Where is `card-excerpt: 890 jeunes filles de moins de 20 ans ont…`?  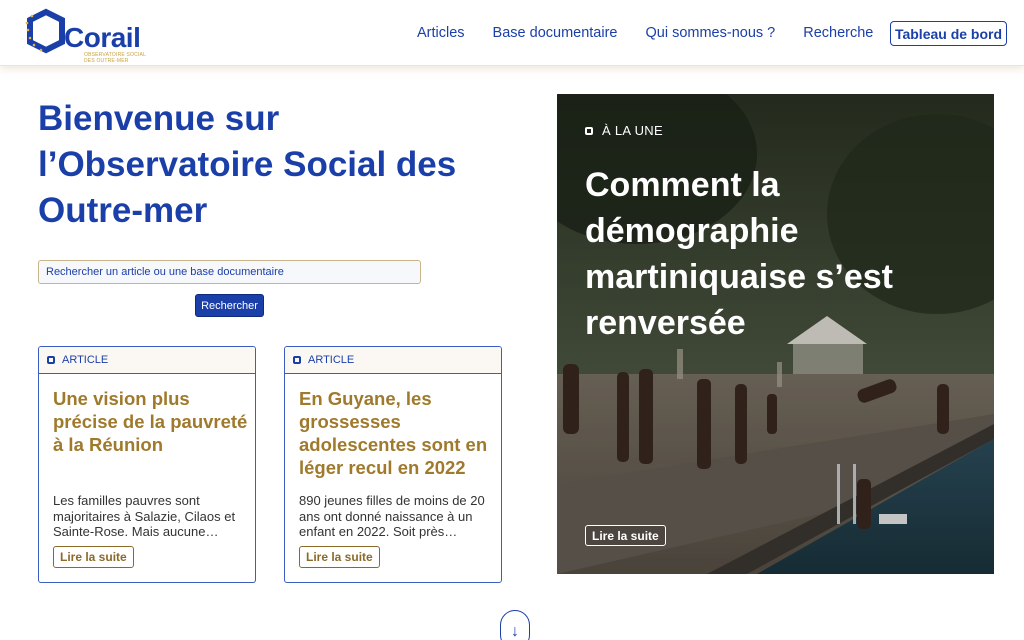
card-excerpt: 890 jeunes filles de moins de 20 ans ont… is located at coordinates (392, 516).